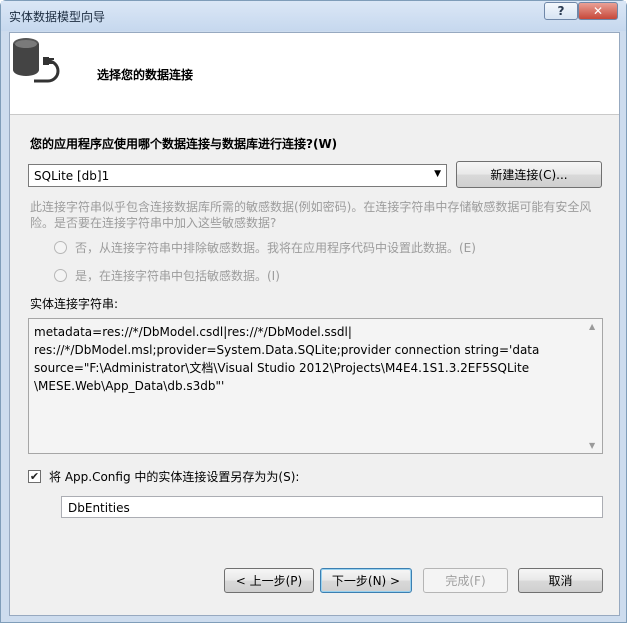 This screenshot has height=623, width=627. What do you see at coordinates (592, 326) in the screenshot?
I see `scroll-up-icon: ▲` at bounding box center [592, 326].